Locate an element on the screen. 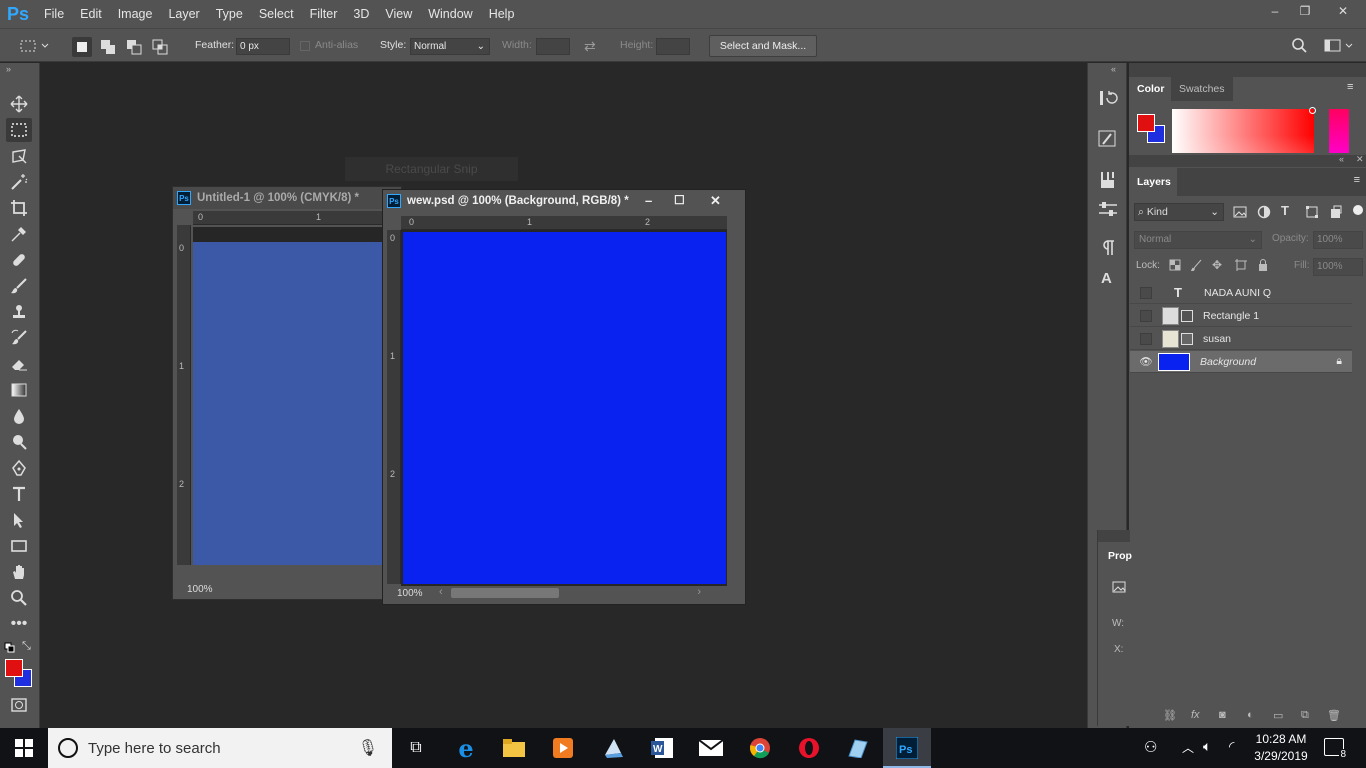 Image resolution: width=1366 pixels, height=768 pixels. new-layer-icon: ⧉ is located at coordinates (1305, 715).